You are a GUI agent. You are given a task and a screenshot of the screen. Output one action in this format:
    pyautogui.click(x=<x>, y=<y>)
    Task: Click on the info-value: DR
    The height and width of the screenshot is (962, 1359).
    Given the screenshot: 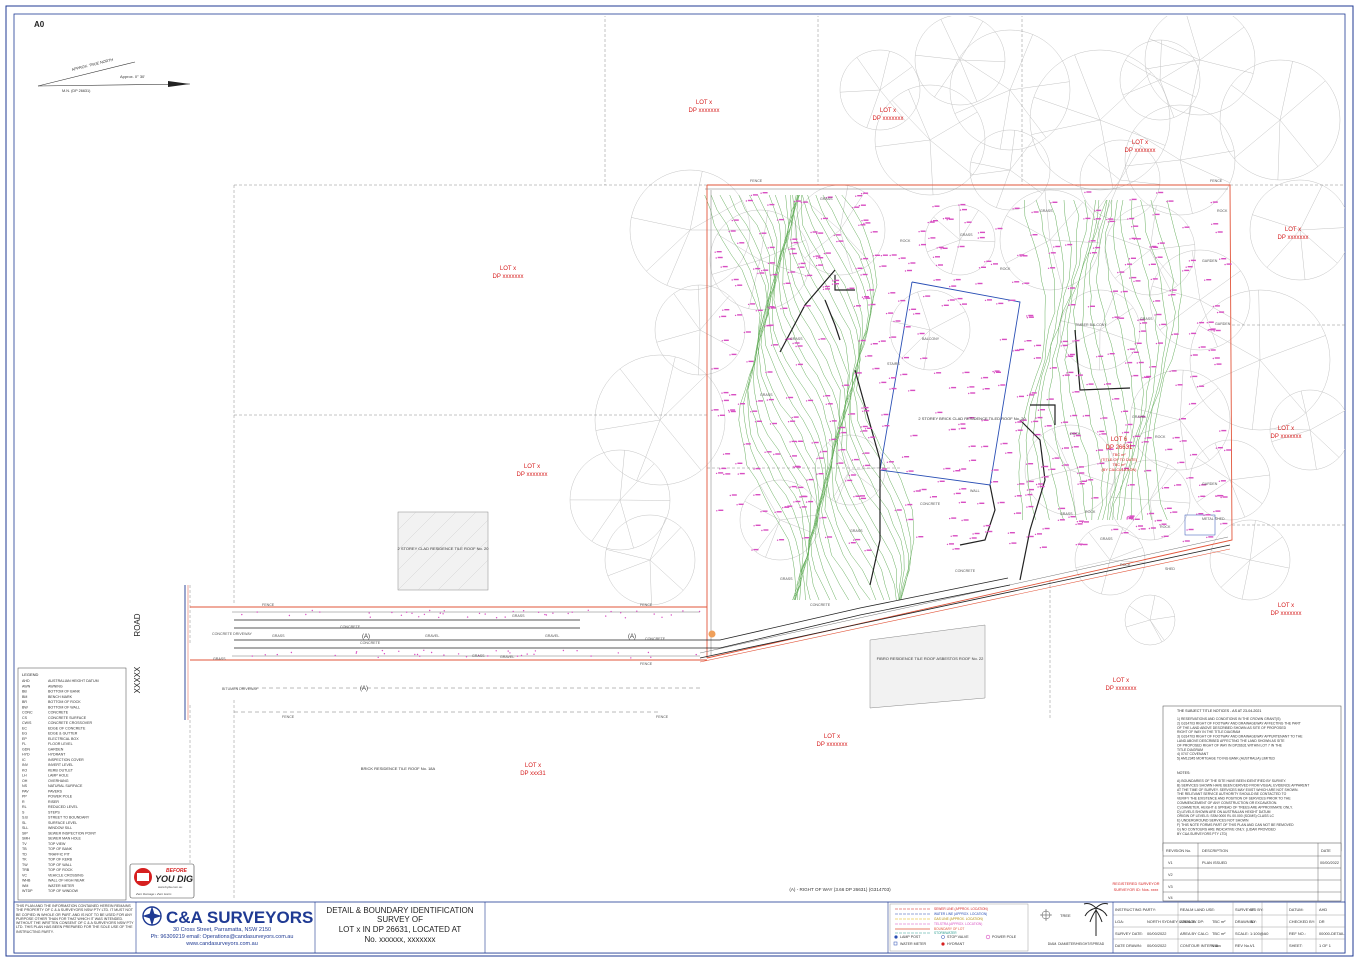 What is the action you would take?
    pyautogui.click(x=1322, y=921)
    